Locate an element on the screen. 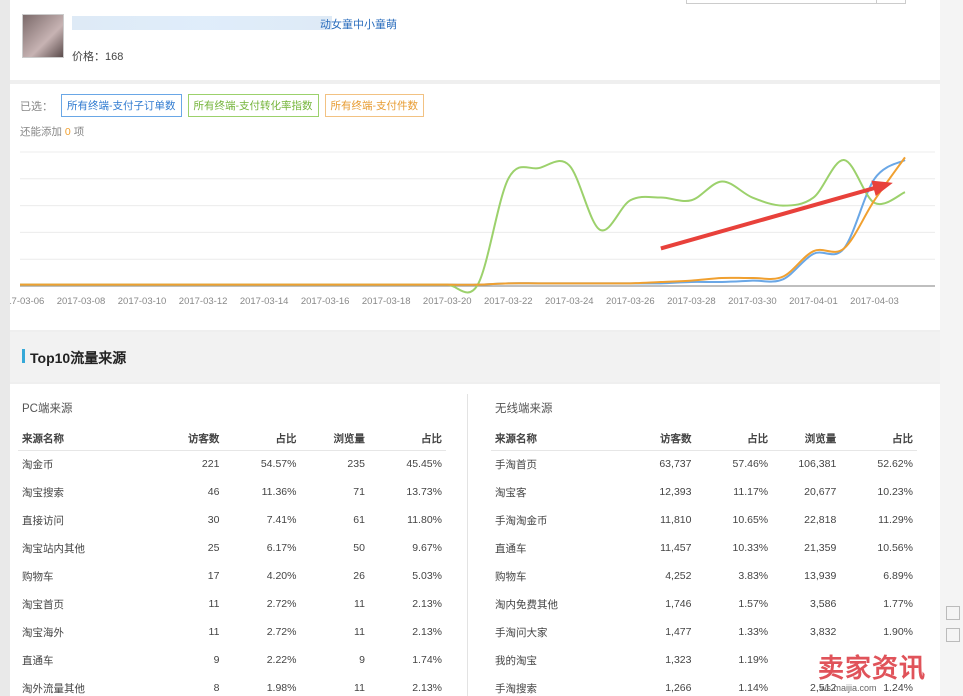 Image resolution: width=963 pixels, height=696 pixels. table-cell: 6.89% is located at coordinates (898, 576).